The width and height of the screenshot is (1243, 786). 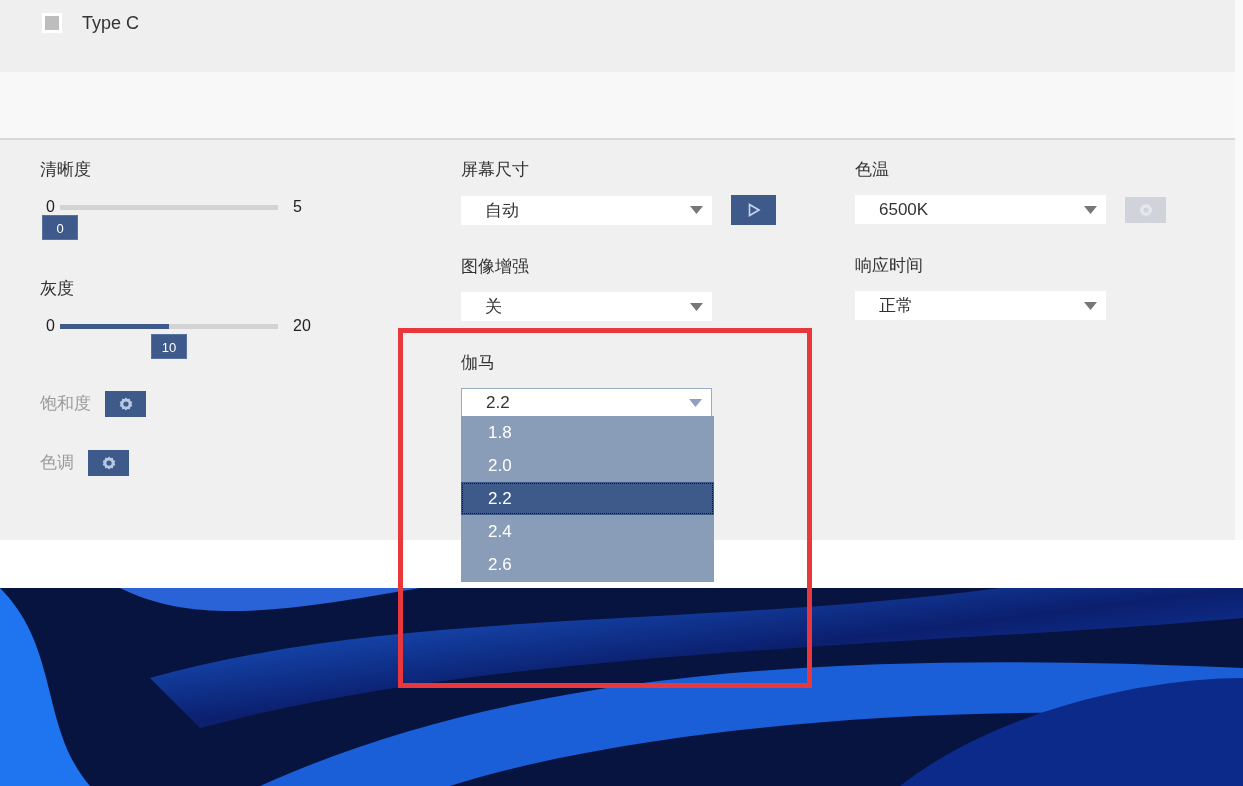 I want to click on dropdown-option: 2.2, so click(x=587, y=498).